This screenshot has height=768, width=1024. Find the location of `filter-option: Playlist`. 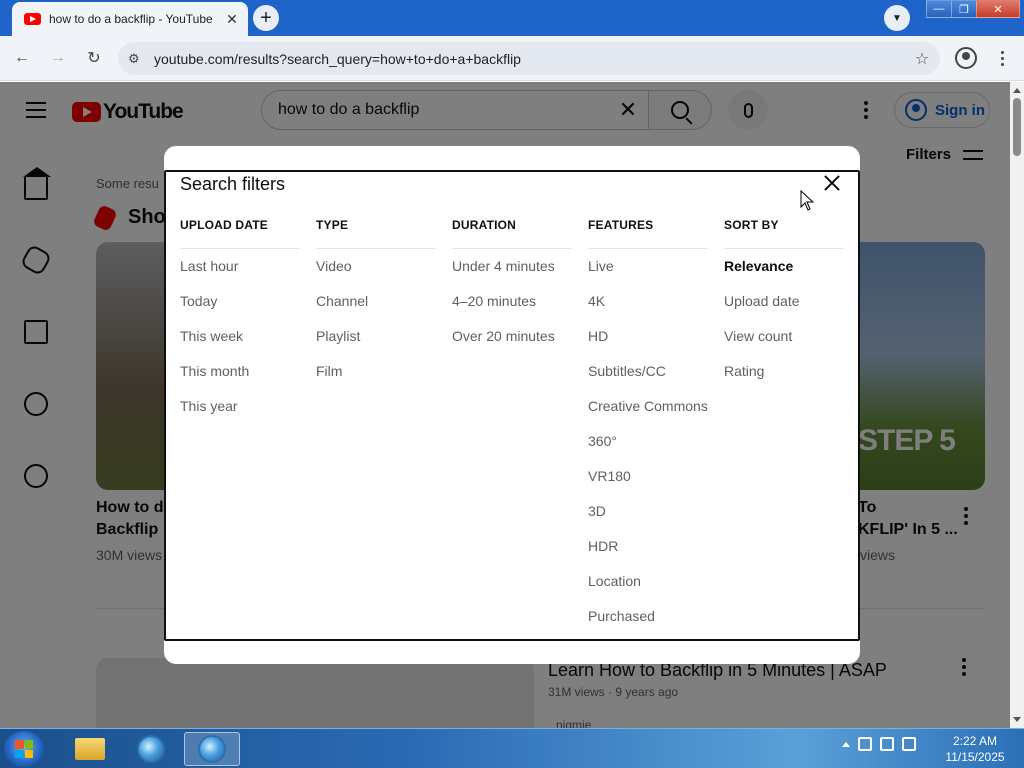

filter-option: Playlist is located at coordinates (376, 336).